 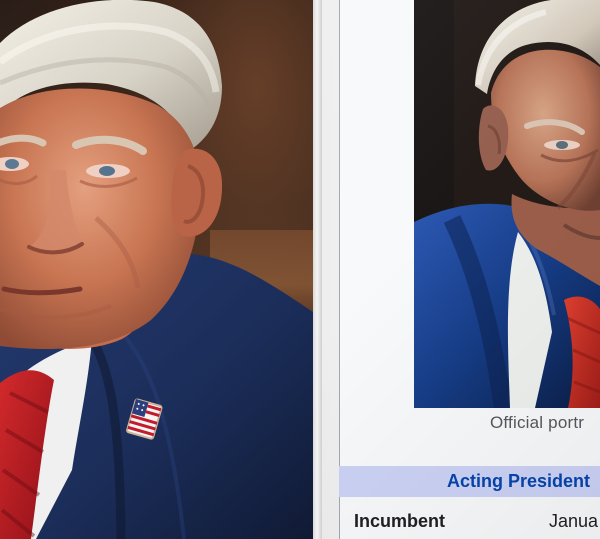 I want to click on portrait-caption: Official portr, so click(x=537, y=422).